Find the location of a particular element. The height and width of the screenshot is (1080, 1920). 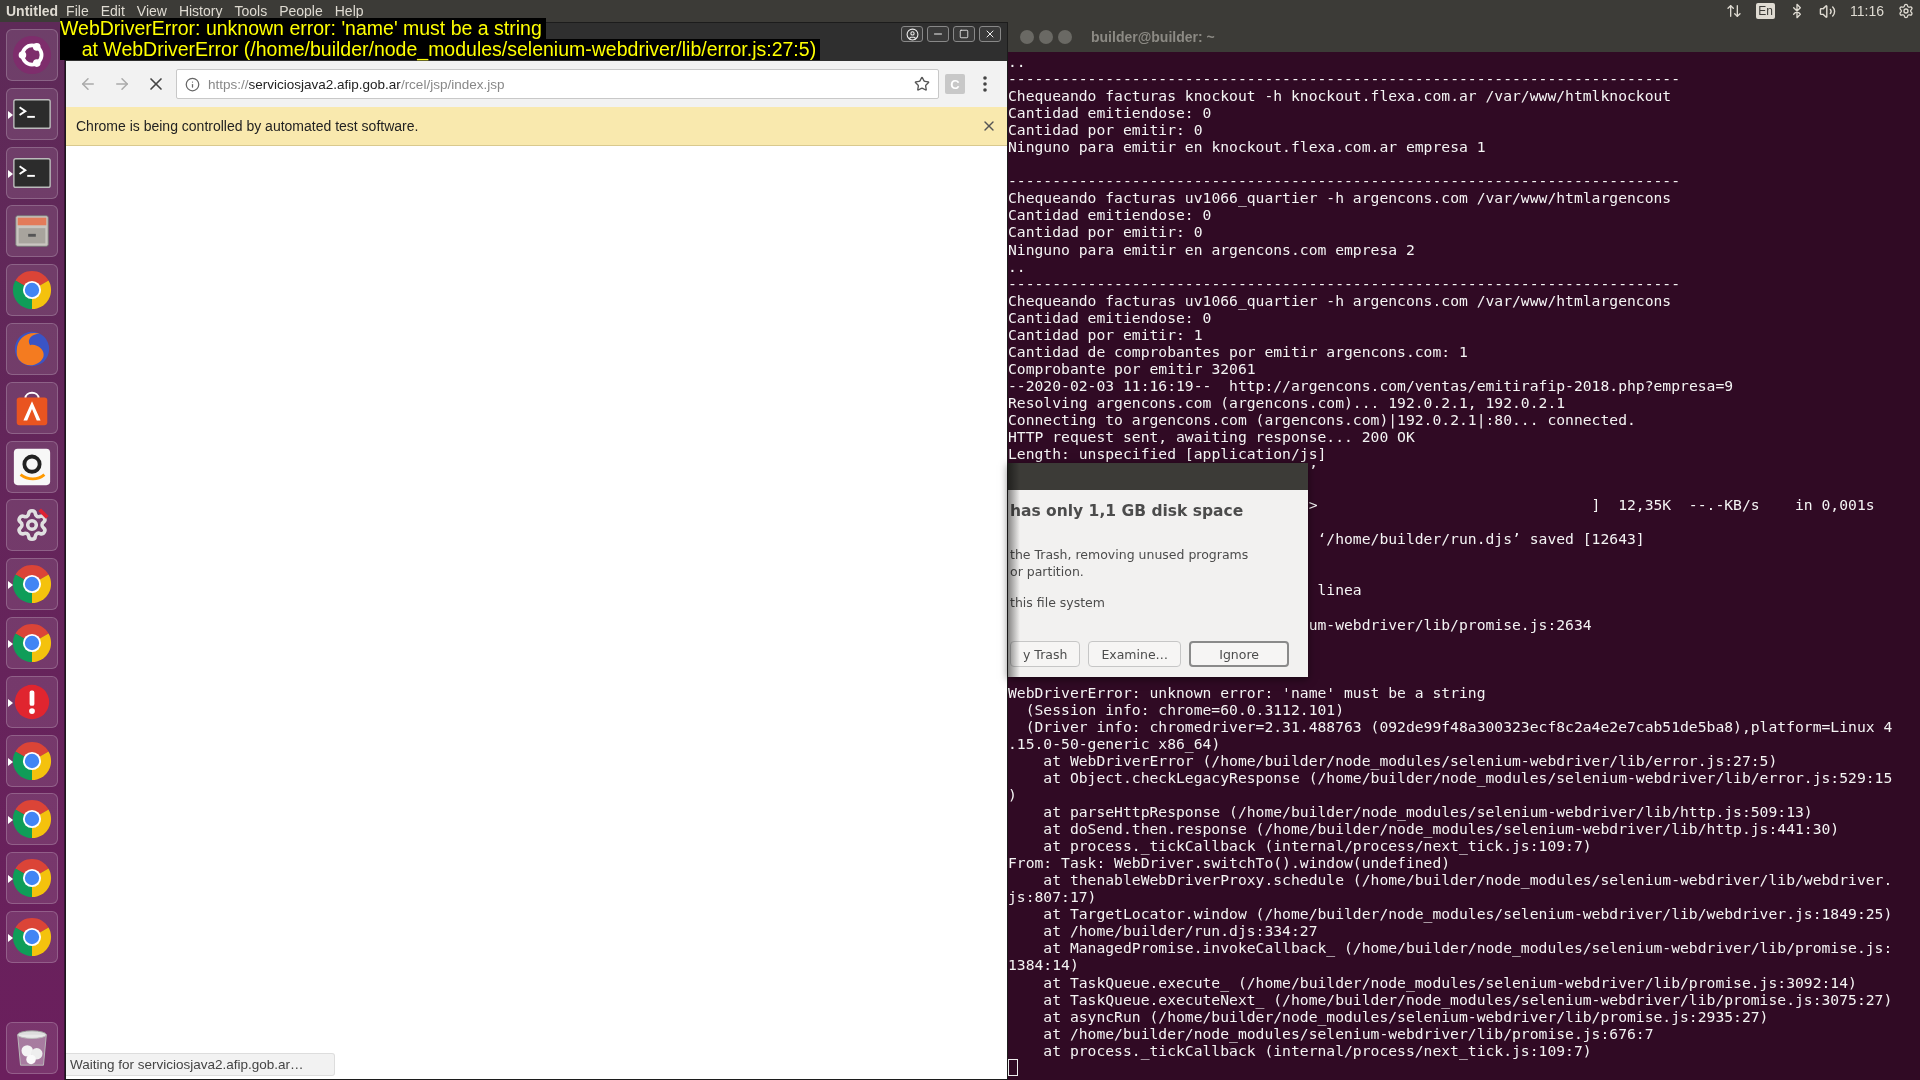

terminal-line: .15.0-50-generic x86_64) is located at coordinates (1114, 743).